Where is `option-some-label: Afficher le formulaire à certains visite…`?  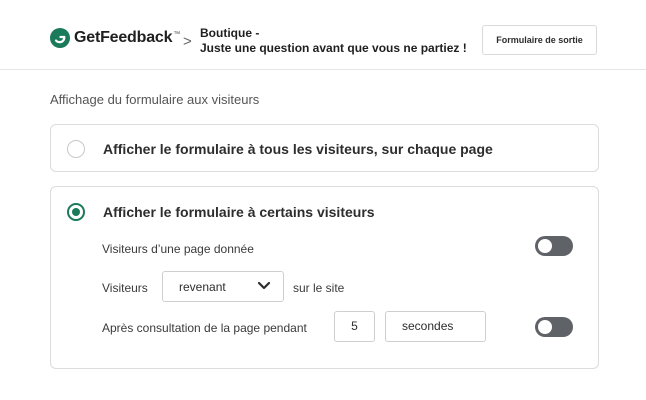
option-some-label: Afficher le formulaire à certains visite… is located at coordinates (239, 212).